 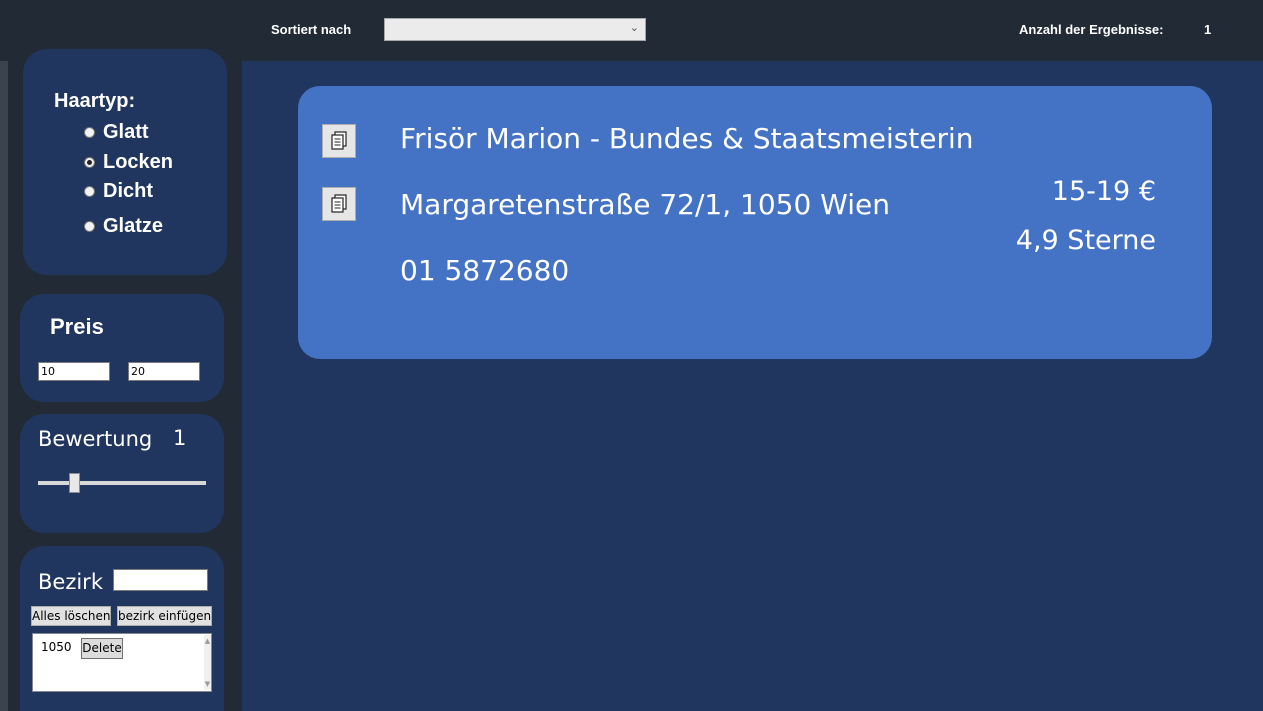 What do you see at coordinates (71, 616) in the screenshot?
I see `clear-all-button: Alles löschen` at bounding box center [71, 616].